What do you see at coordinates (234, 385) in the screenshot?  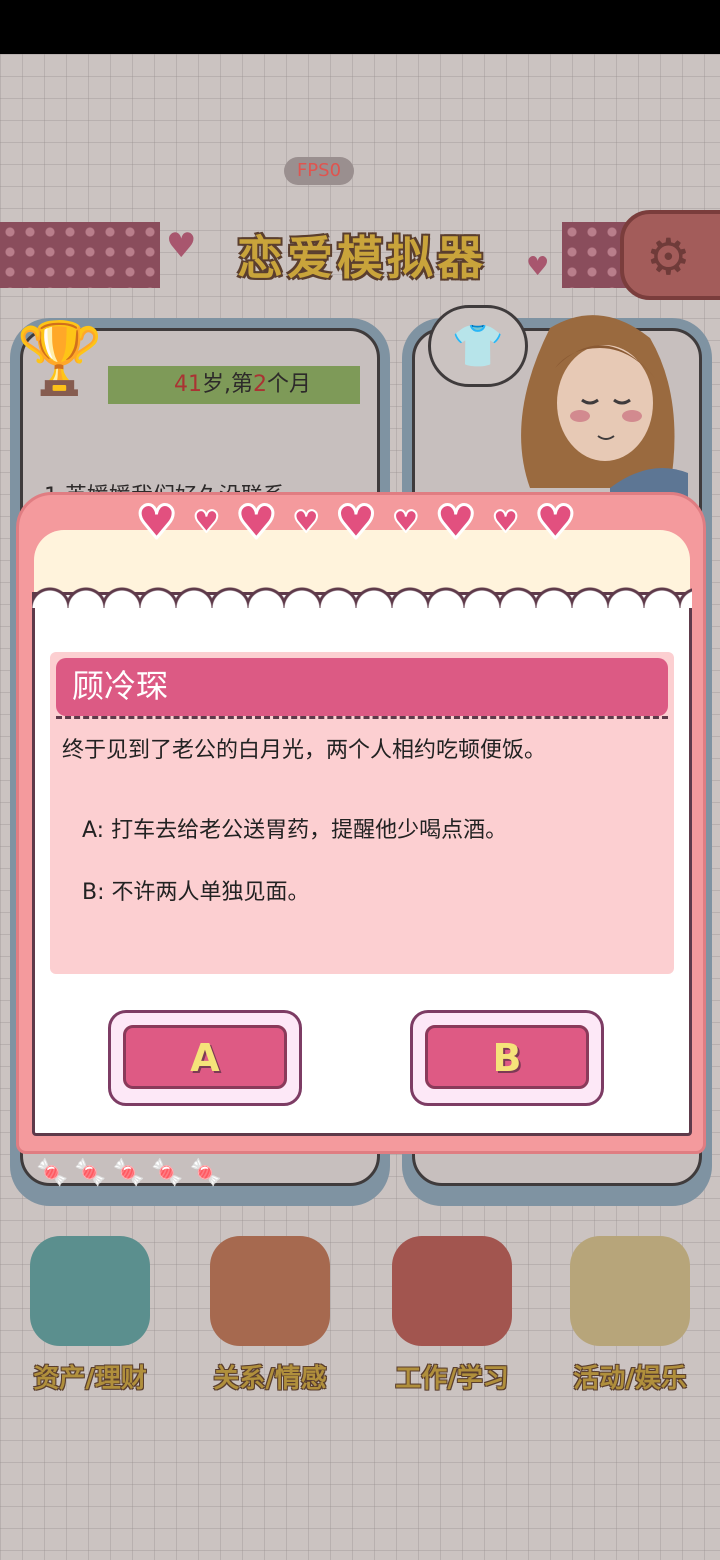 I see `age-label: 41岁,第2个月` at bounding box center [234, 385].